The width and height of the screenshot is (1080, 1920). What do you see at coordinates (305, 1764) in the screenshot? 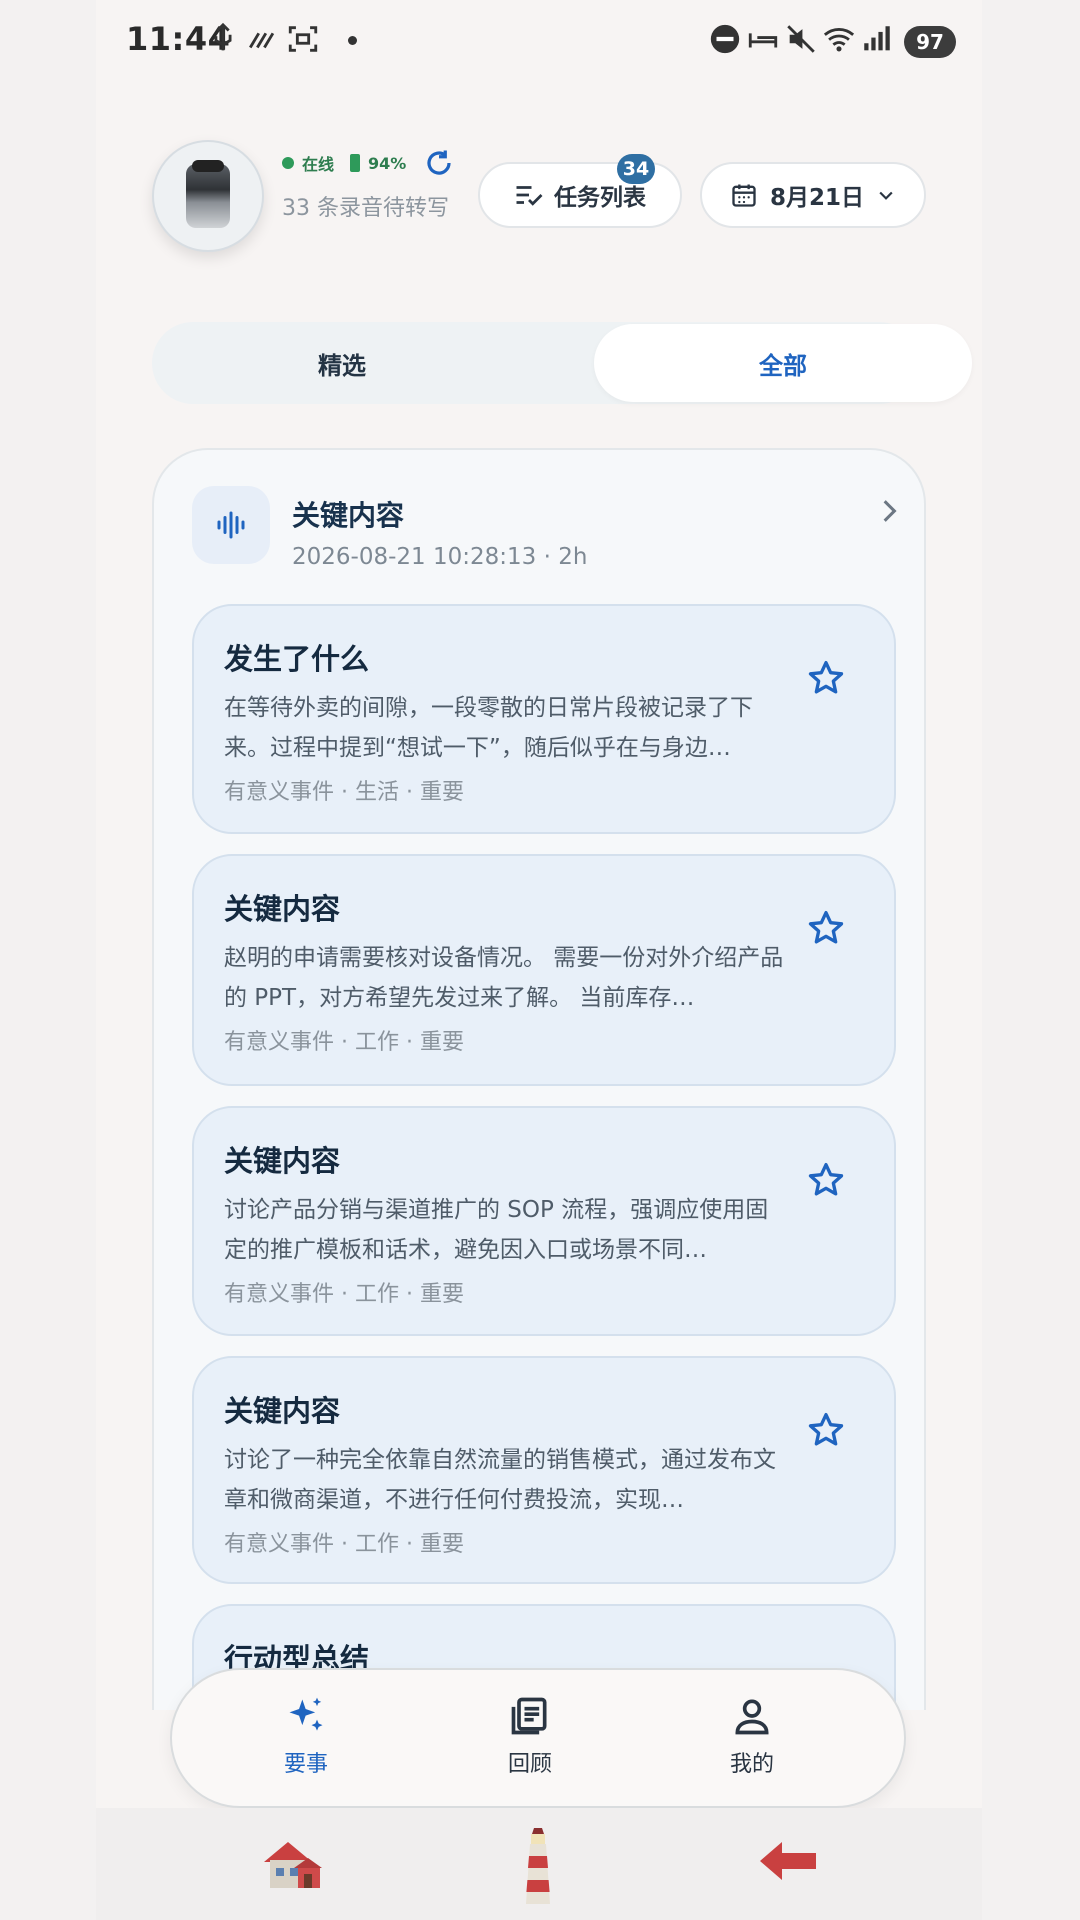
I see `nav-label-highlights: 要事` at bounding box center [305, 1764].